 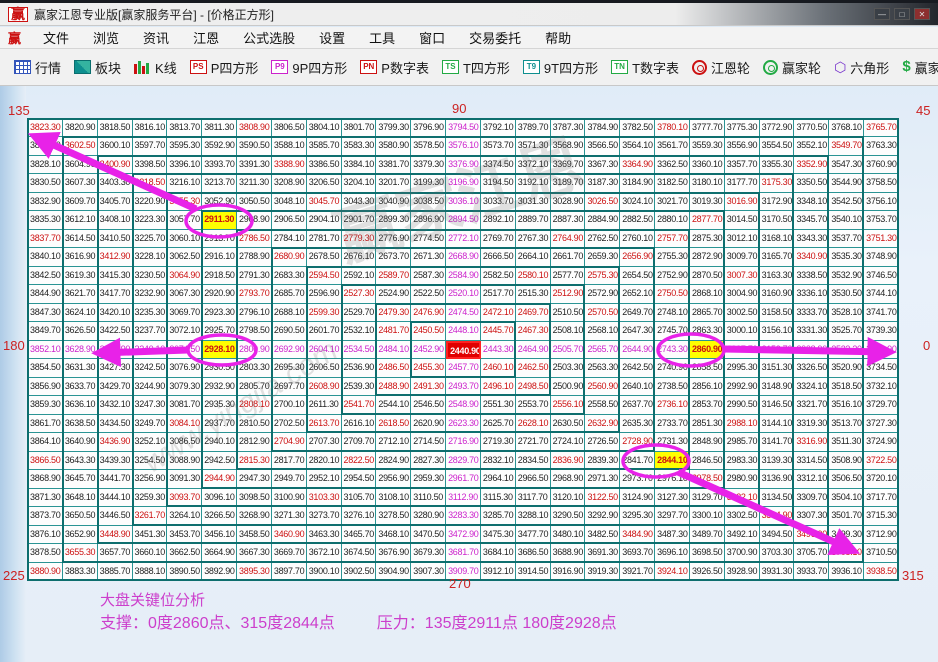 What do you see at coordinates (156, 37) in the screenshot?
I see `menu-item-2: 资讯` at bounding box center [156, 37].